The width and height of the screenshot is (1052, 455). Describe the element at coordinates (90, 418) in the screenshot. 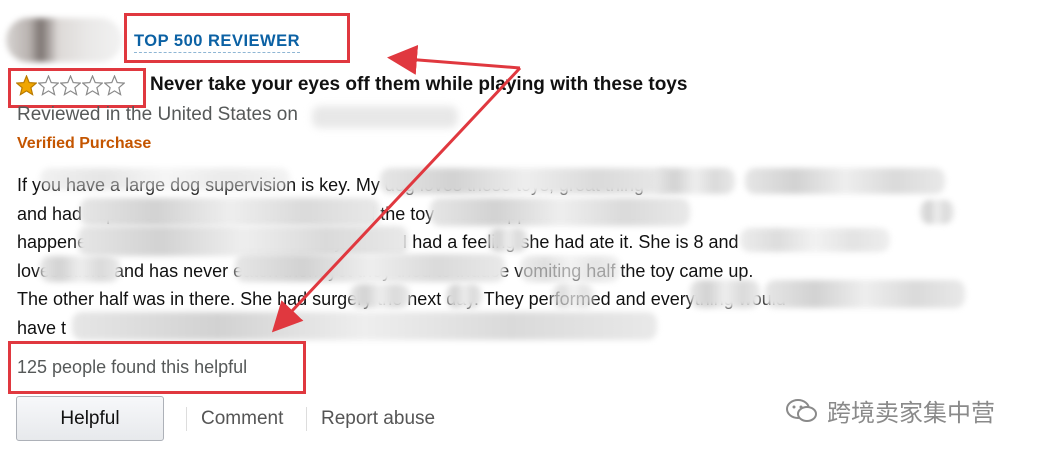

I see `helpful-button: Helpful` at that location.